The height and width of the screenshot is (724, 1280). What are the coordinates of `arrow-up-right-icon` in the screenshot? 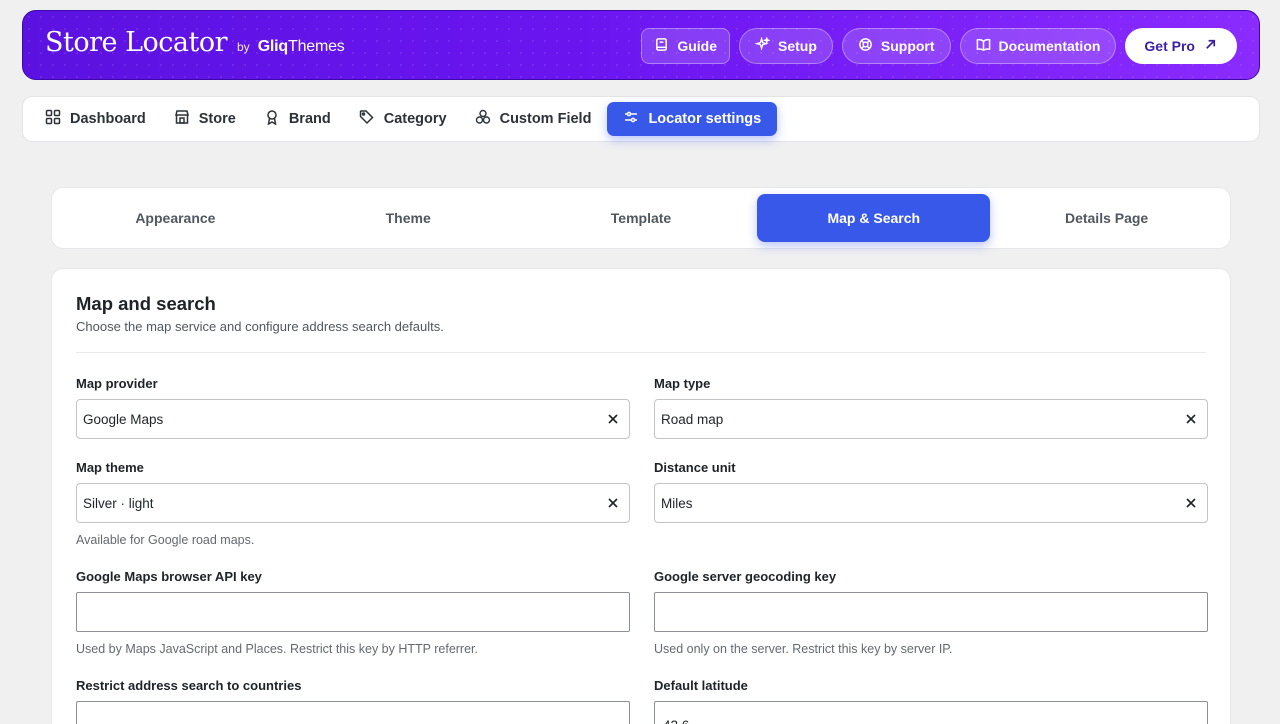 It's located at (1210, 46).